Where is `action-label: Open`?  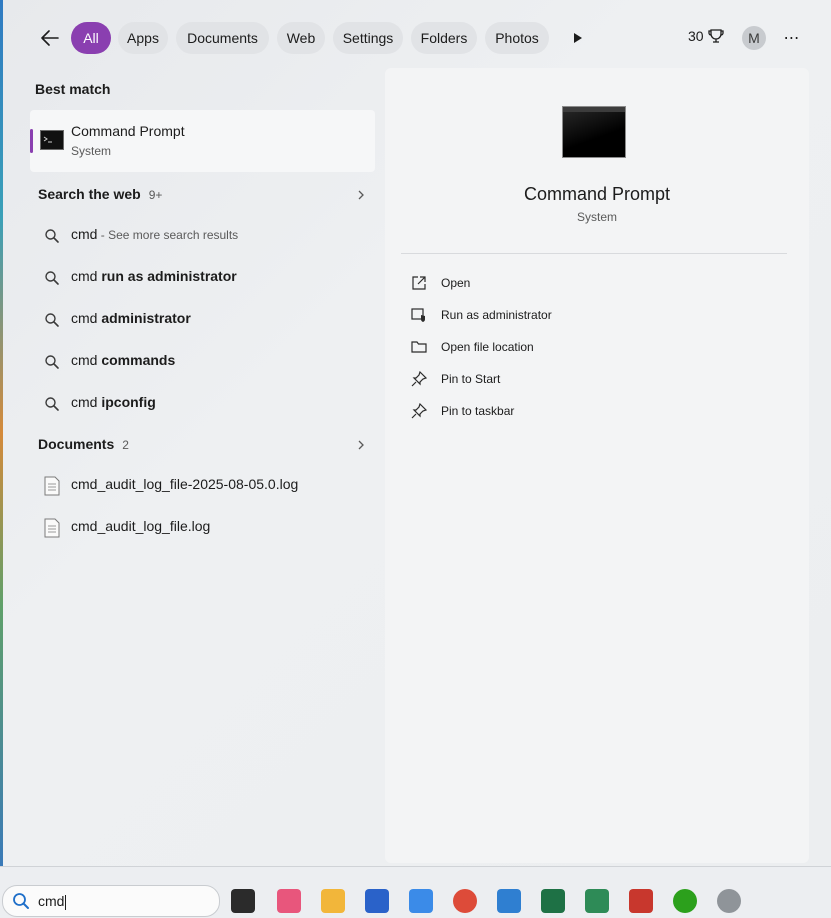 action-label: Open is located at coordinates (456, 283).